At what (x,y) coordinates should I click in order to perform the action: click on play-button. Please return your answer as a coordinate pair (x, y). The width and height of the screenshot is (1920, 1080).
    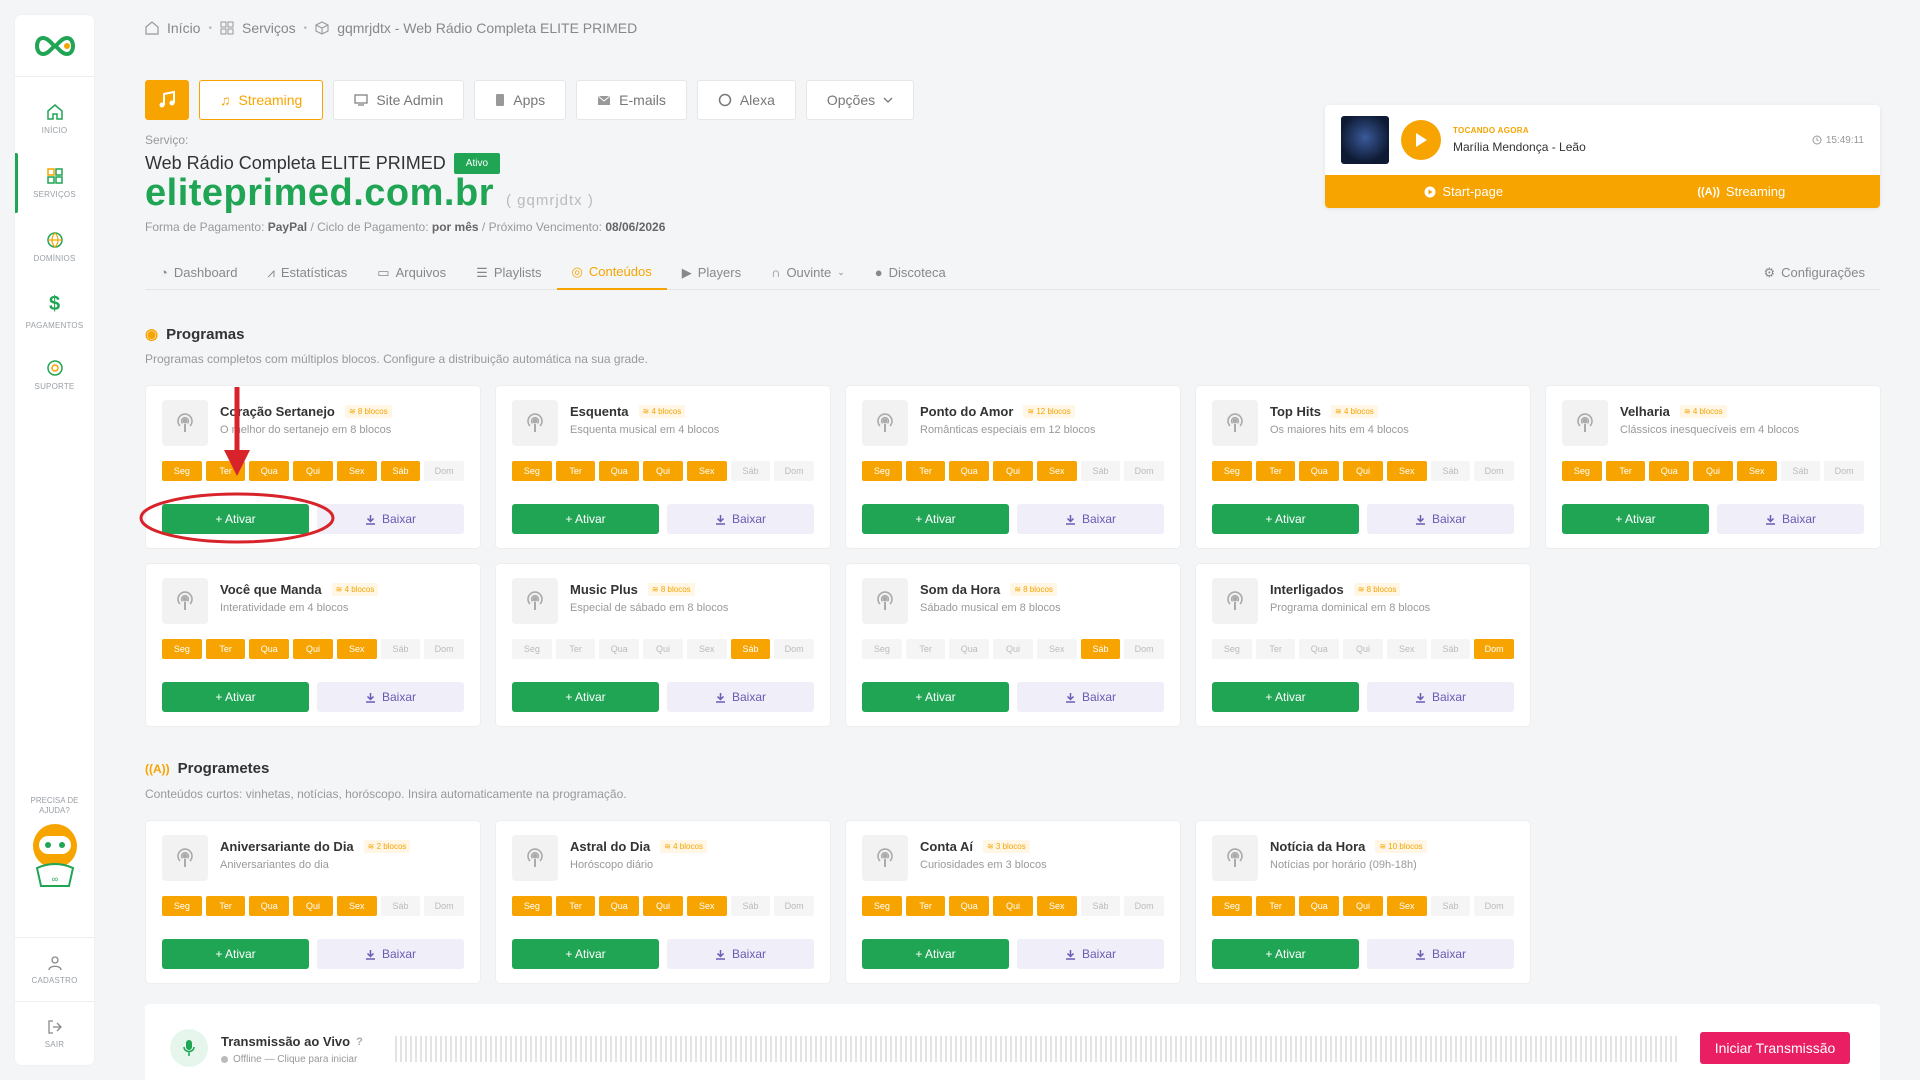
    Looking at the image, I should click on (1421, 140).